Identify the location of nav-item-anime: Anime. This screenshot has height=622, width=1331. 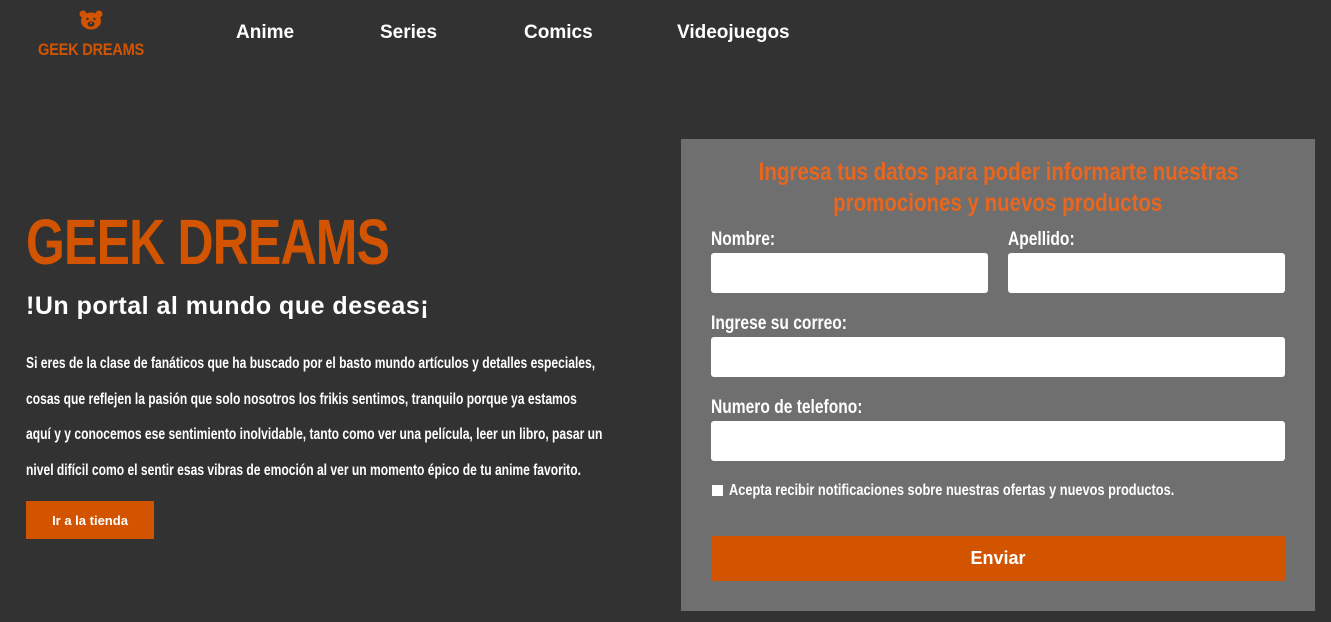
(265, 33).